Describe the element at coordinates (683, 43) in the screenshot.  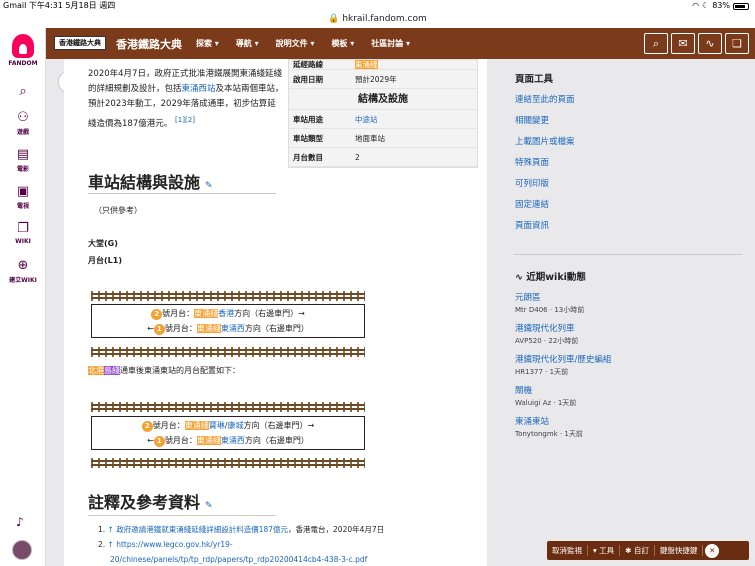
I see `discussion-icon: ✉` at that location.